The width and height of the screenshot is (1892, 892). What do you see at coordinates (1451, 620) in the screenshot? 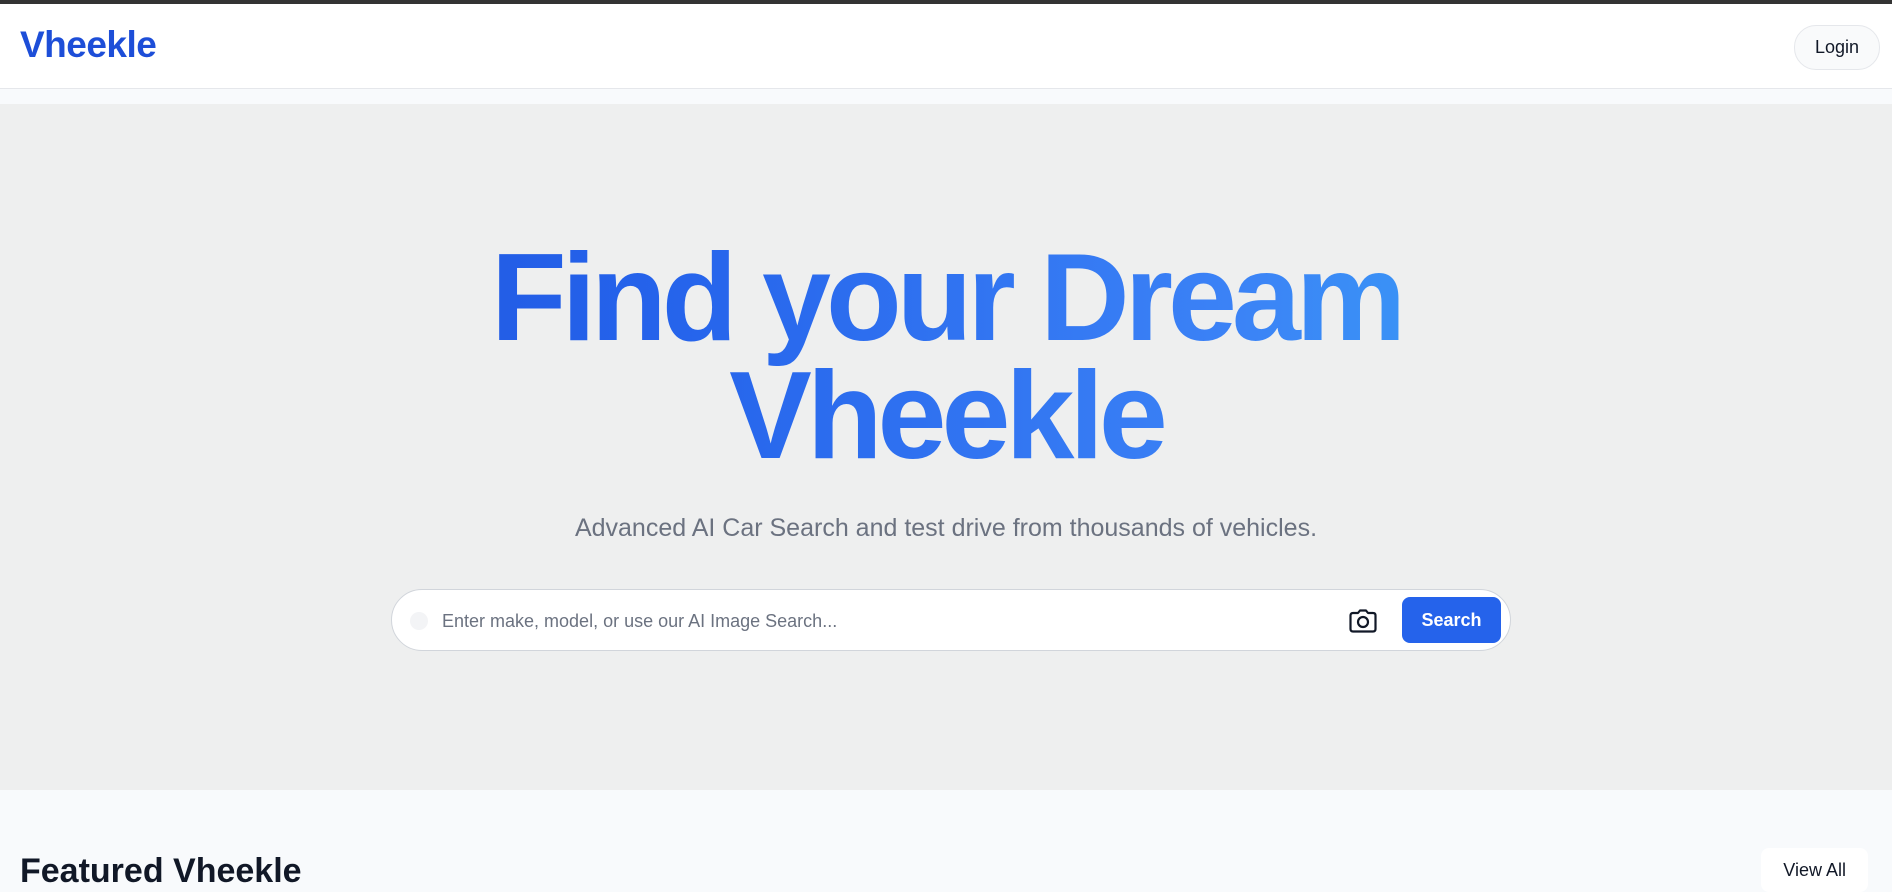
I see `search-button: Search` at bounding box center [1451, 620].